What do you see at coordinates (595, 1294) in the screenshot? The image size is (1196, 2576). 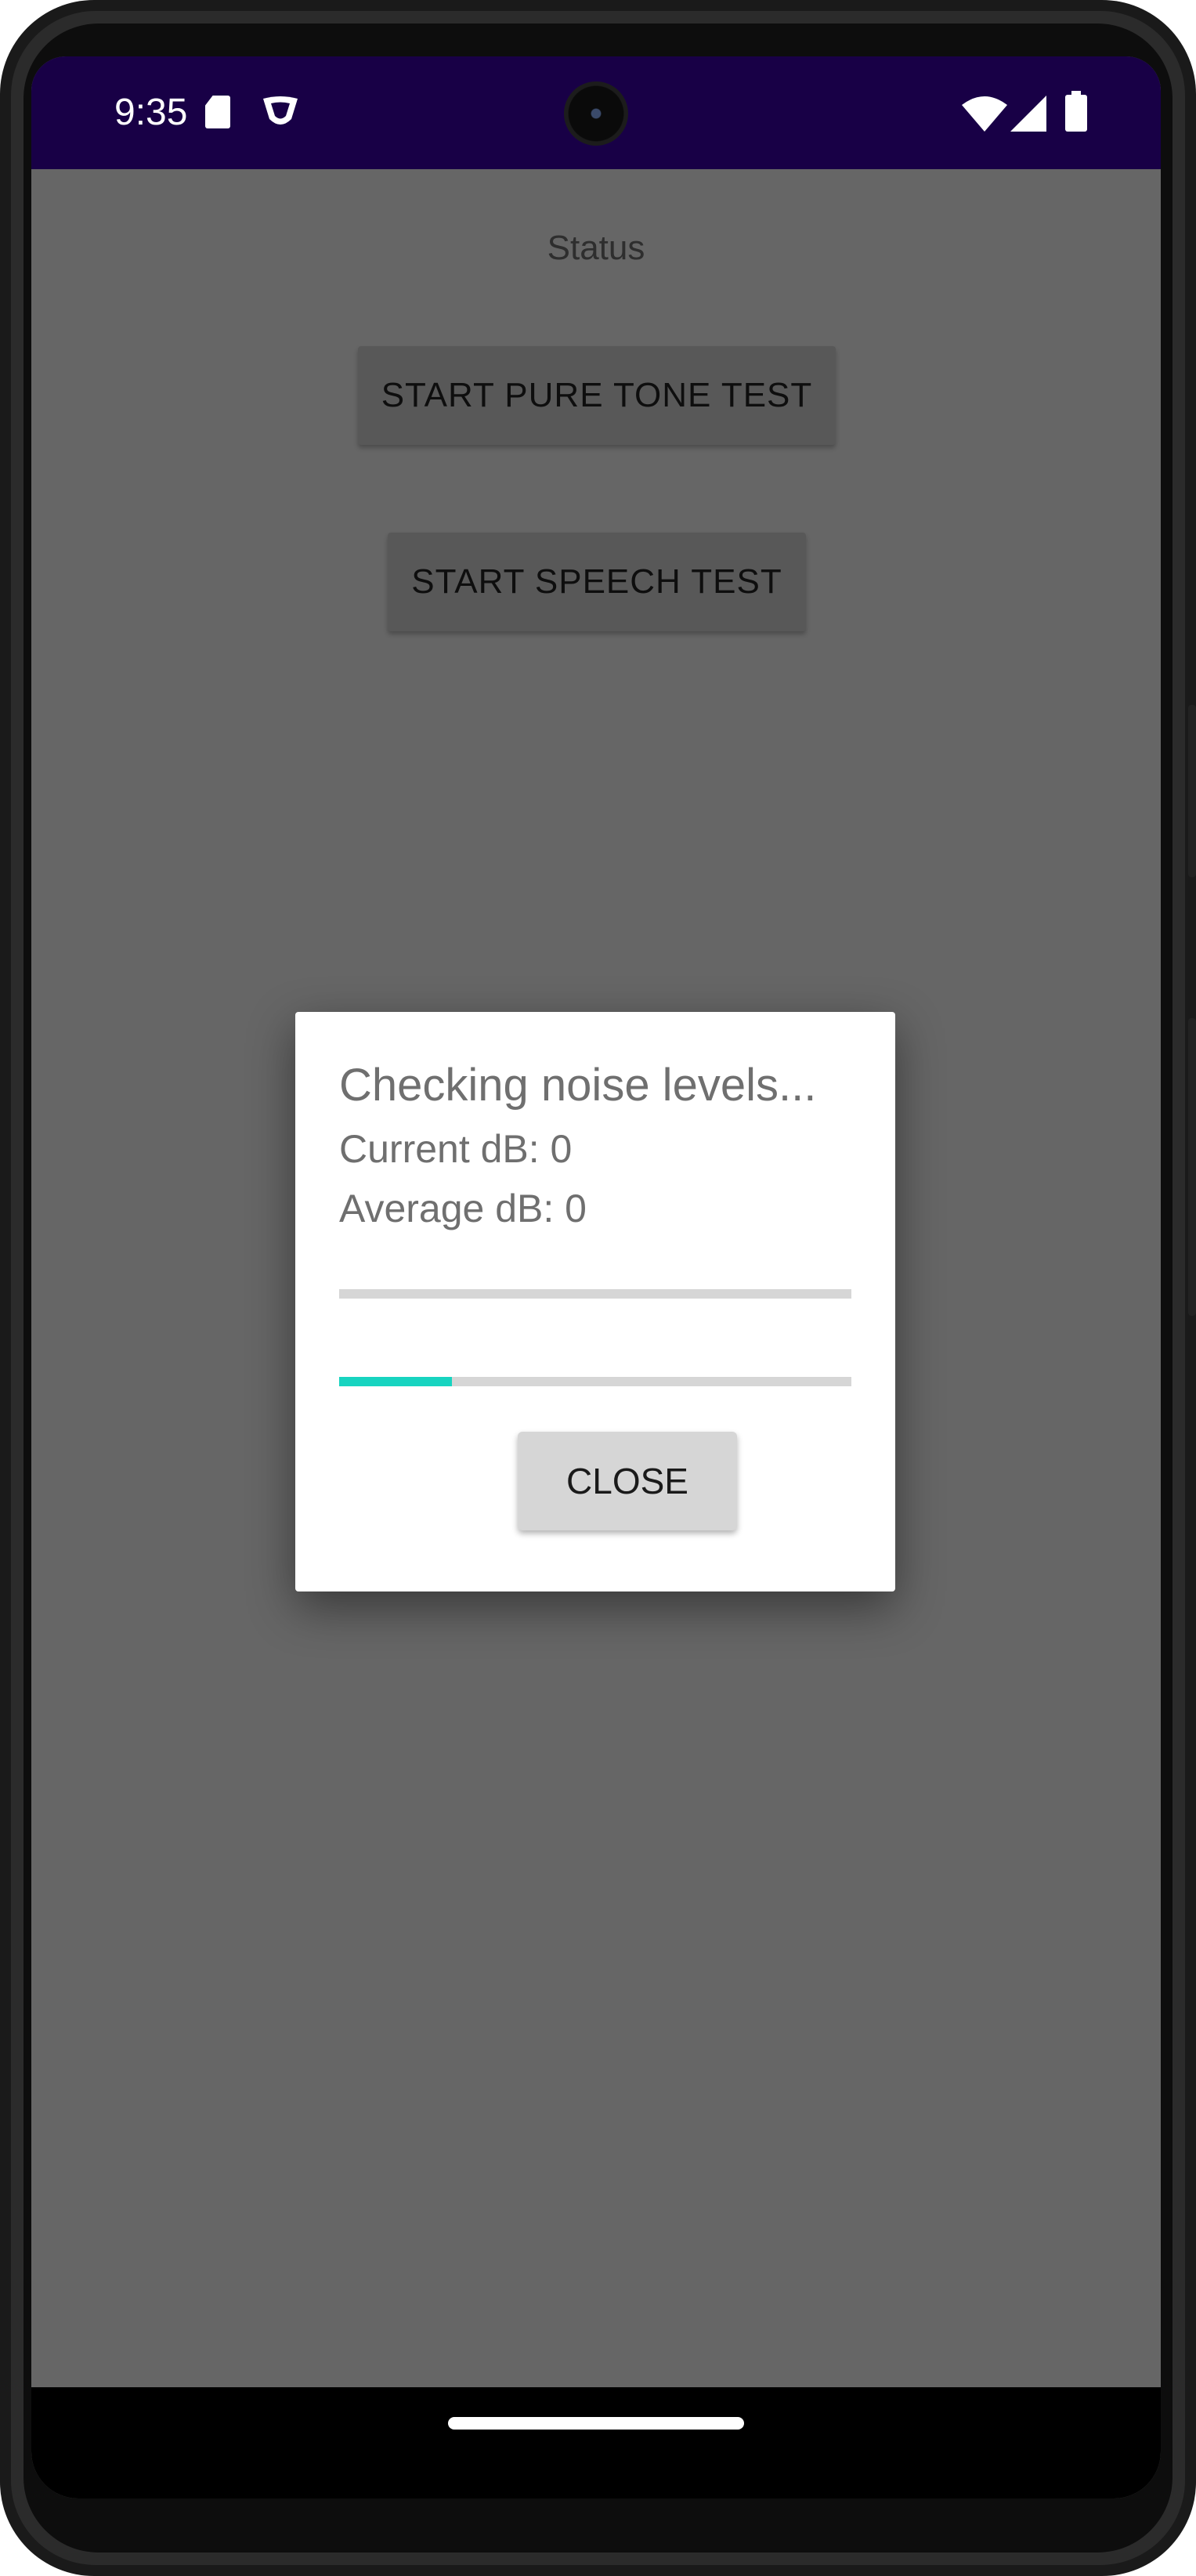 I see `noise-level-progress-bar` at bounding box center [595, 1294].